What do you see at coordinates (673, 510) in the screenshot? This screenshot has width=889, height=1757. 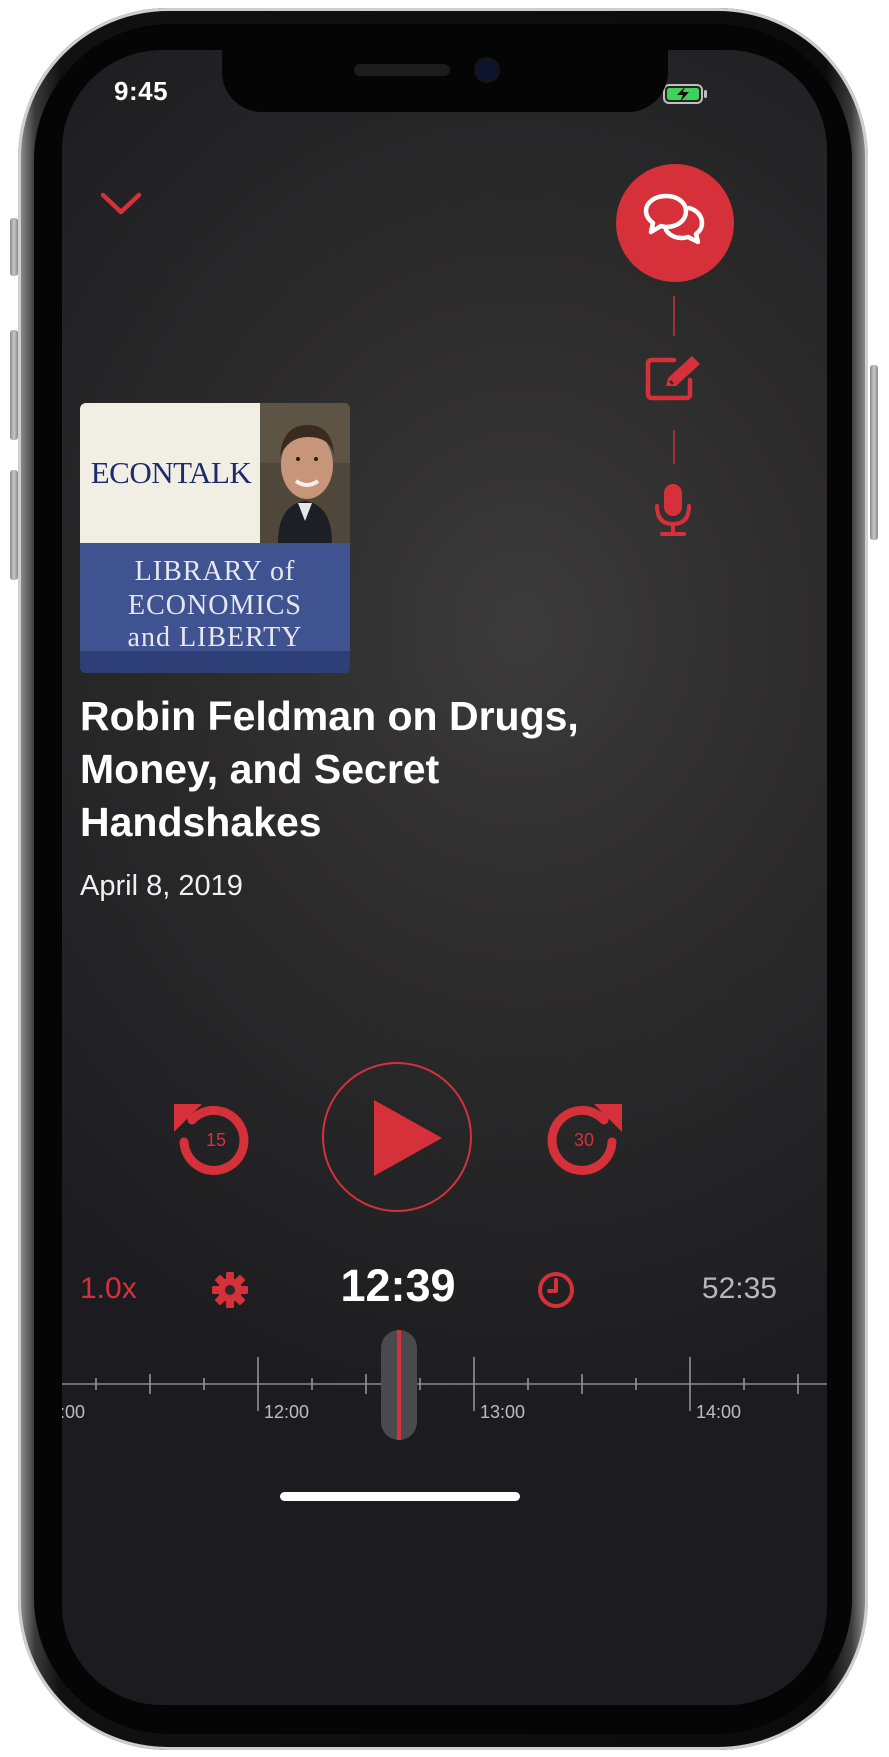 I see `microphone-icon` at bounding box center [673, 510].